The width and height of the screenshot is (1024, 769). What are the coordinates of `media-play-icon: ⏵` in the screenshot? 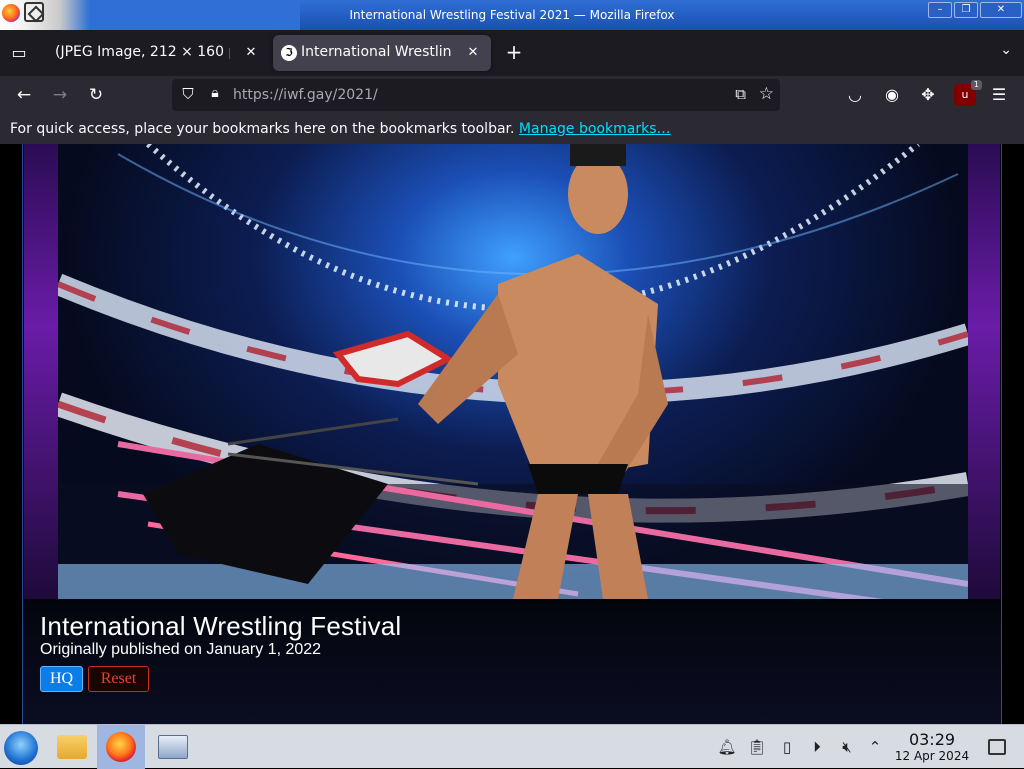 It's located at (817, 747).